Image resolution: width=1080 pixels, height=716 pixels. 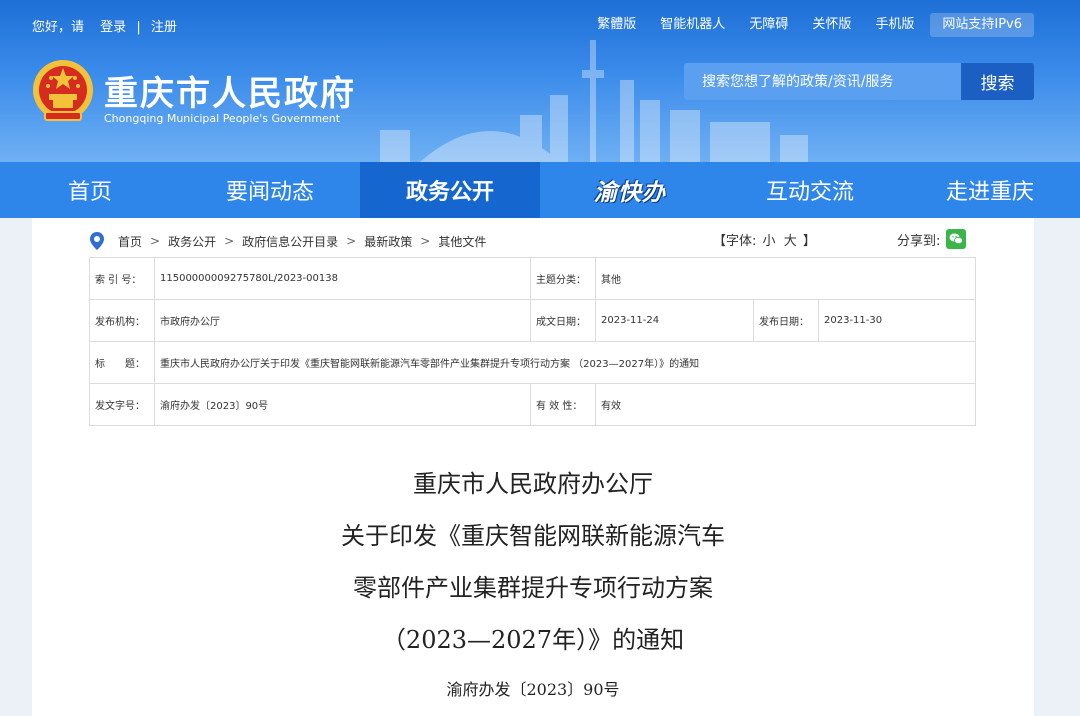 What do you see at coordinates (674, 320) in the screenshot?
I see `created-date-value: 2023-11-24` at bounding box center [674, 320].